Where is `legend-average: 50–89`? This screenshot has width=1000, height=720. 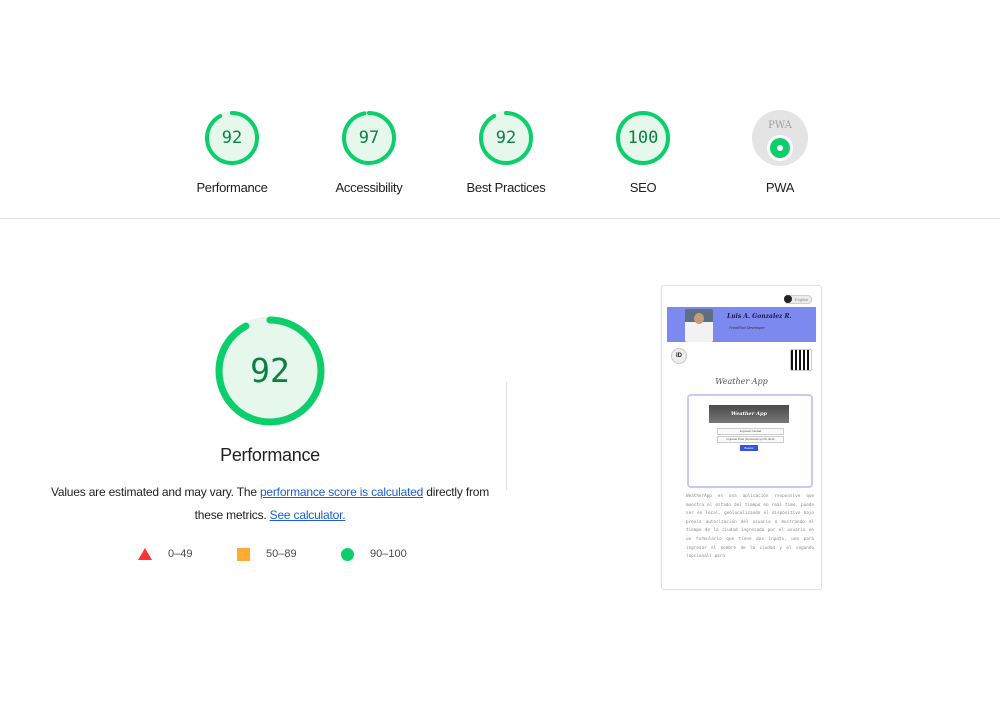
legend-average: 50–89 is located at coordinates (267, 556).